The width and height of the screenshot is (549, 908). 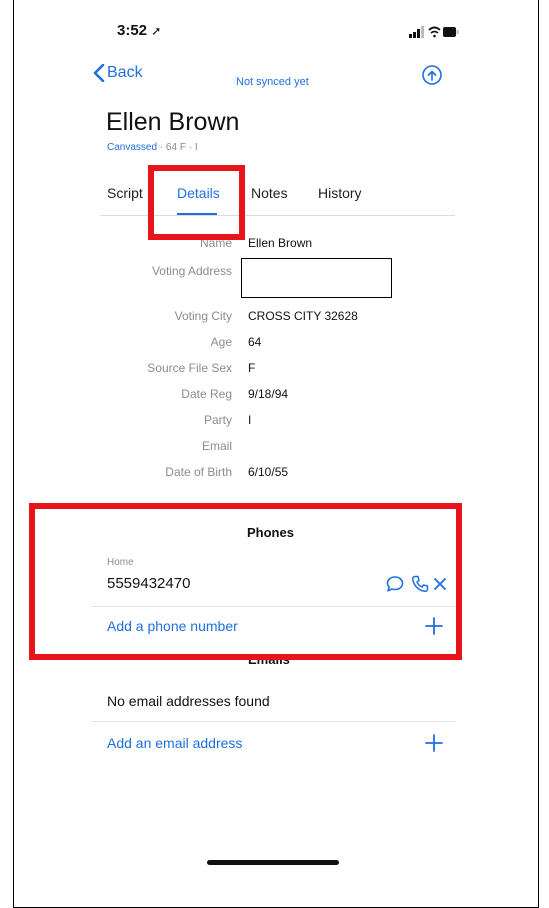 What do you see at coordinates (432, 75) in the screenshot?
I see `cloud-upload-icon` at bounding box center [432, 75].